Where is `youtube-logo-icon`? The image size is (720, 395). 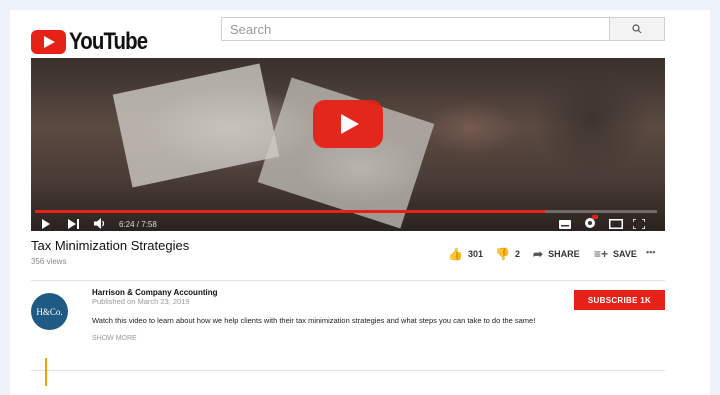 youtube-logo-icon is located at coordinates (48, 42).